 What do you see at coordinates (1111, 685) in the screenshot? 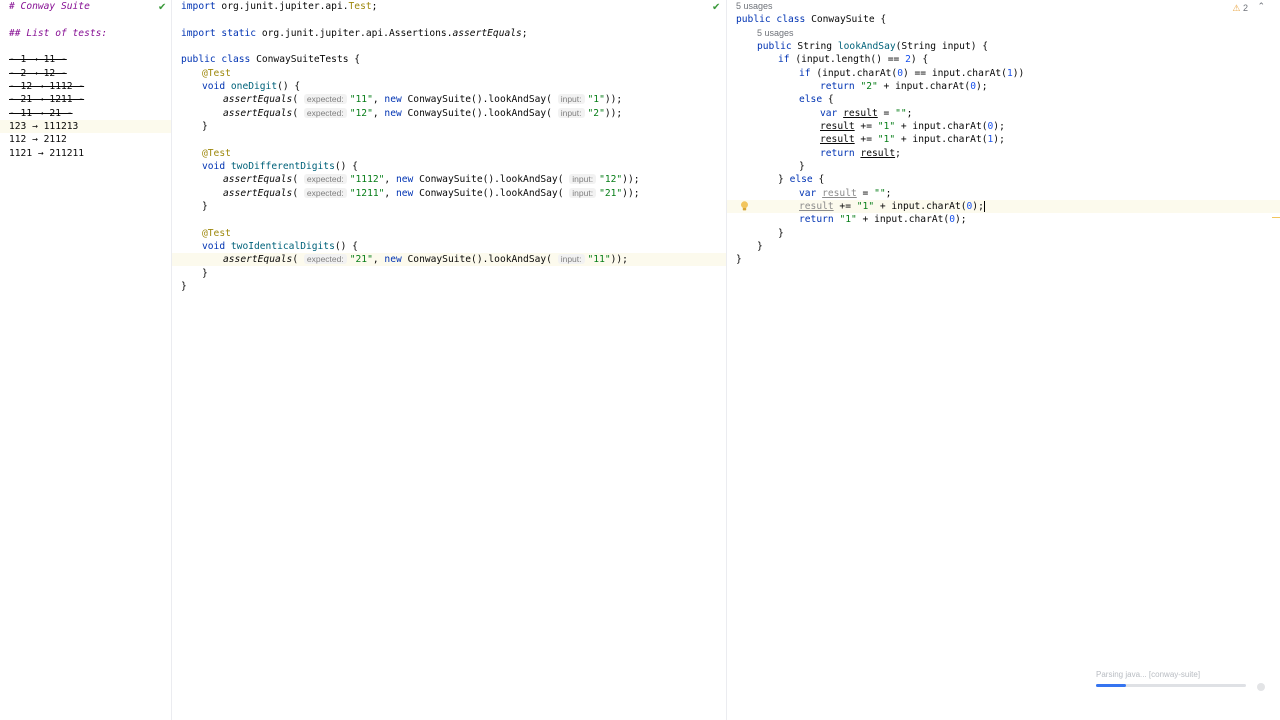
I see `progress-fill` at bounding box center [1111, 685].